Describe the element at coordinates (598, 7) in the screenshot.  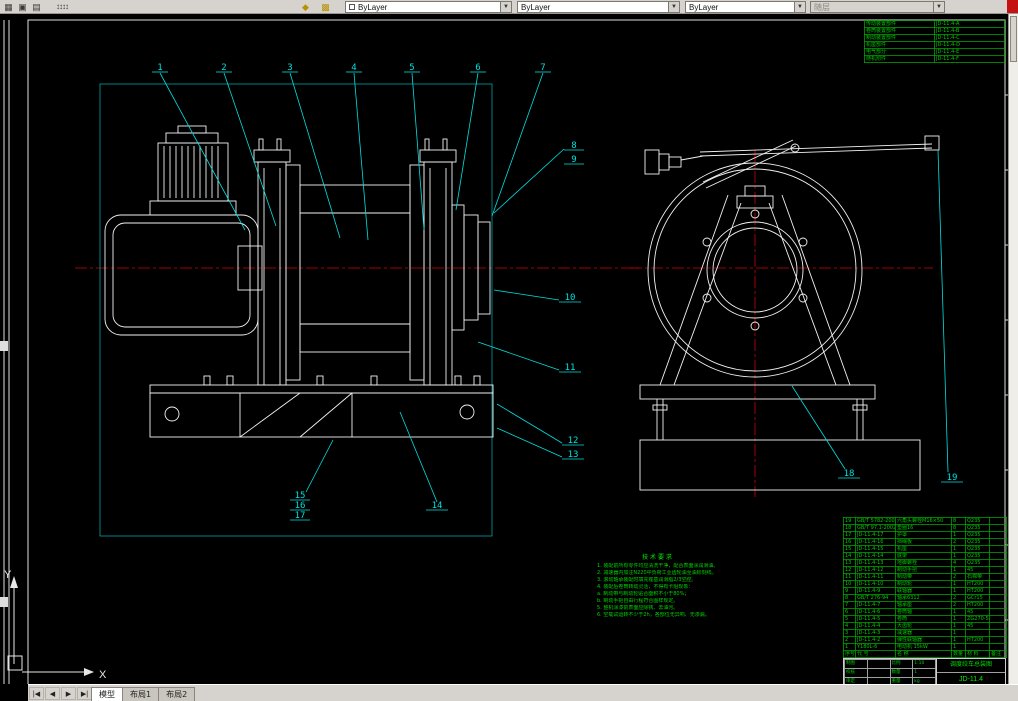
I see `linetype-combo: ByLayer ▼` at that location.